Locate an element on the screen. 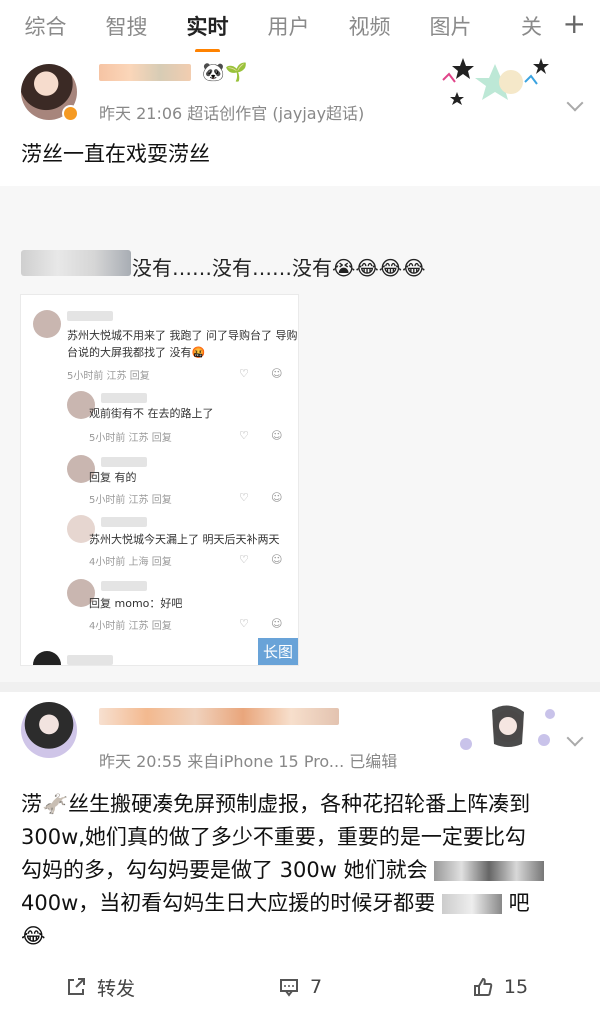 Image resolution: width=600 pixels, height=1020 pixels. comment-button: 7 is located at coordinates (300, 987).